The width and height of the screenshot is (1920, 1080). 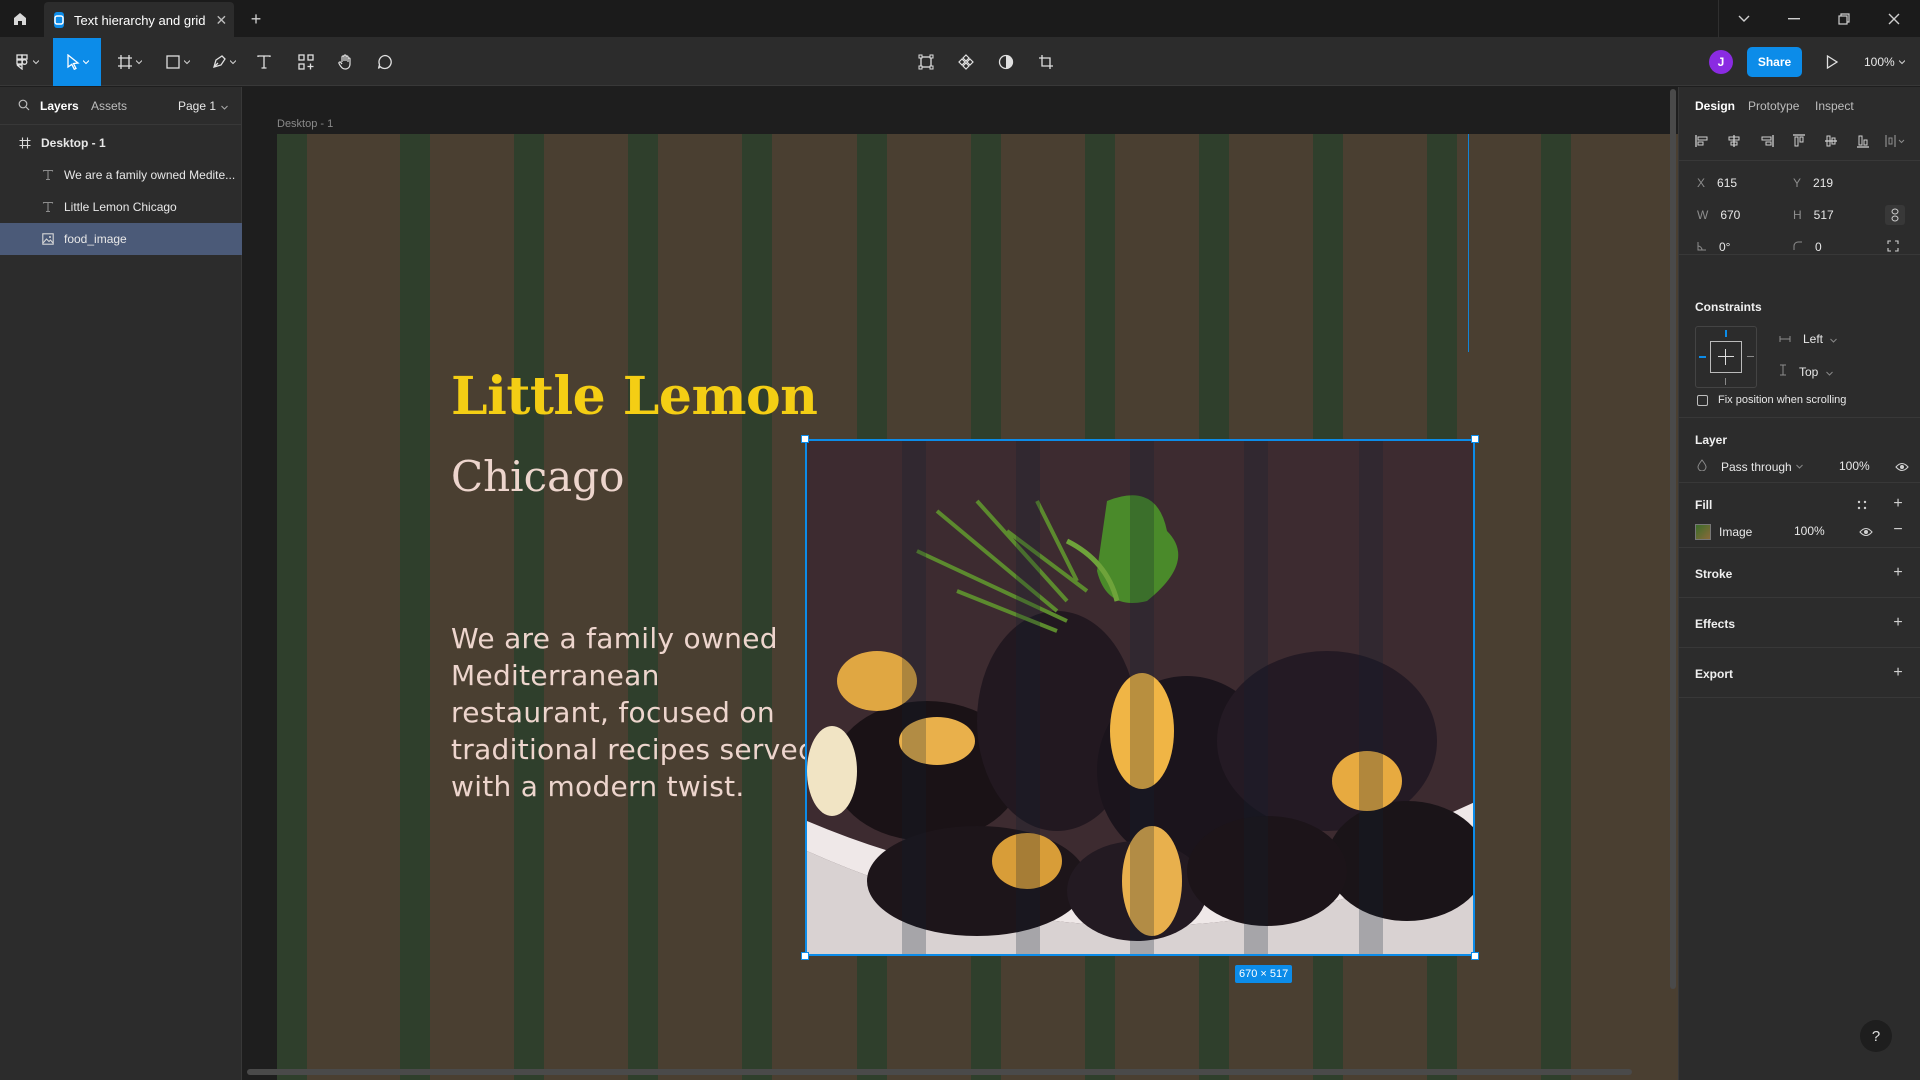 I want to click on constraints-widget, so click(x=1726, y=357).